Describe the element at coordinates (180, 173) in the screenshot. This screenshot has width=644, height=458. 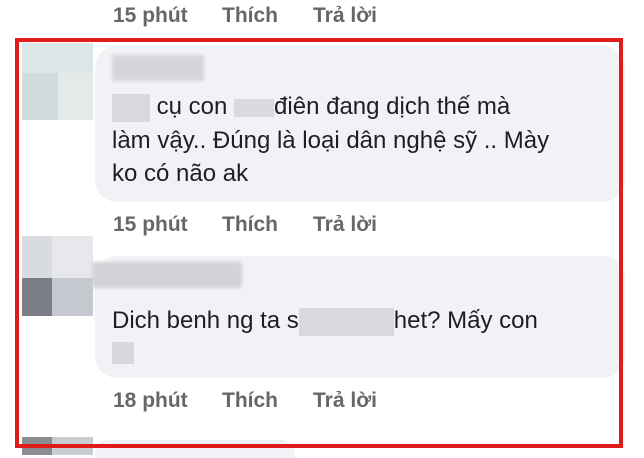
I see `comment-text-line: ko có não ak` at that location.